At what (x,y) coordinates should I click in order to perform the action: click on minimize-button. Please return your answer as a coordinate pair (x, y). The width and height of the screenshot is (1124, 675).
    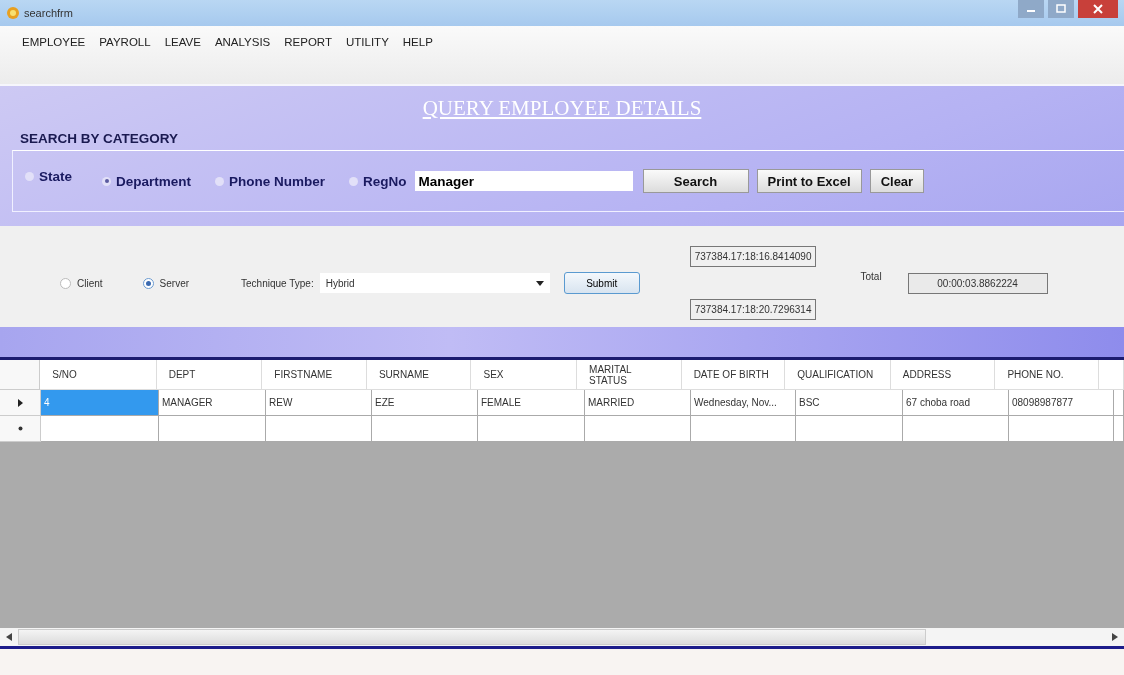
    Looking at the image, I should click on (1031, 9).